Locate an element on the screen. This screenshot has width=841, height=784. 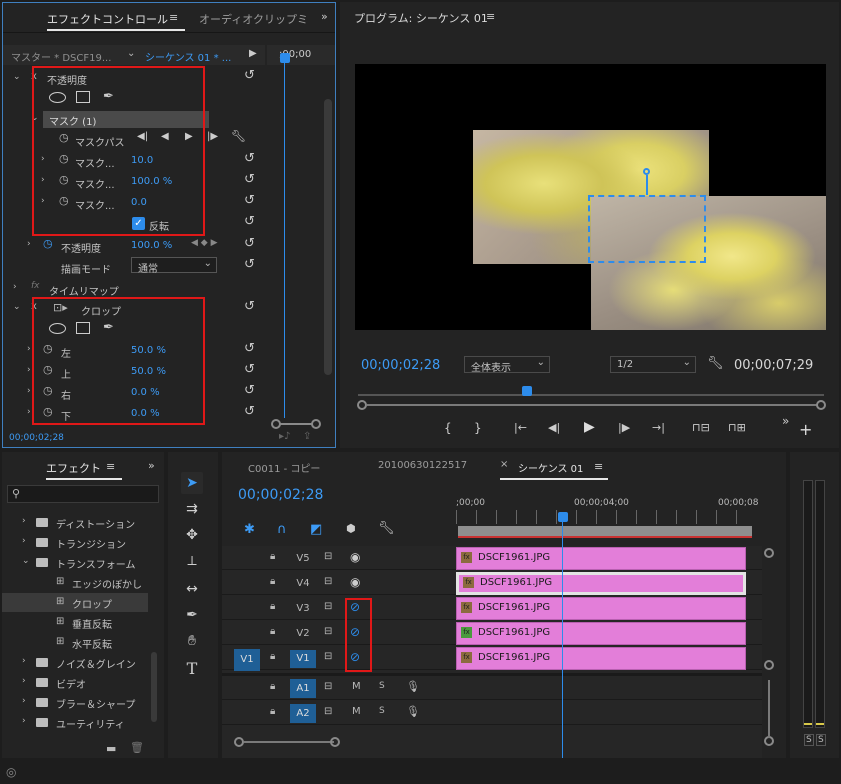
track-name: V3 is located at coordinates (303, 609).